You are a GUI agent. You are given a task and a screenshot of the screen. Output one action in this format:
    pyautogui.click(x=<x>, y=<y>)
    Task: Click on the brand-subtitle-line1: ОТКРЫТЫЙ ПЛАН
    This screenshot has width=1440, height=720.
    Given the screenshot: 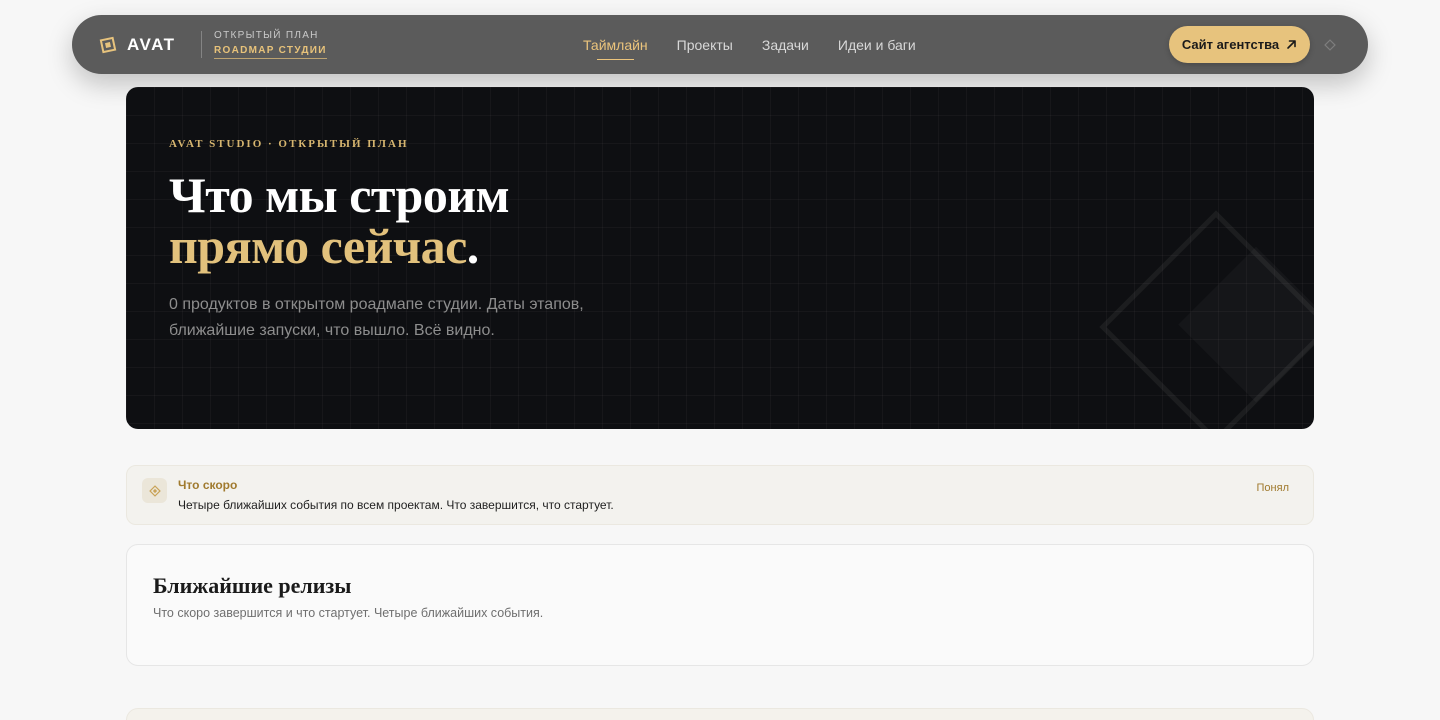 What is the action you would take?
    pyautogui.click(x=266, y=35)
    